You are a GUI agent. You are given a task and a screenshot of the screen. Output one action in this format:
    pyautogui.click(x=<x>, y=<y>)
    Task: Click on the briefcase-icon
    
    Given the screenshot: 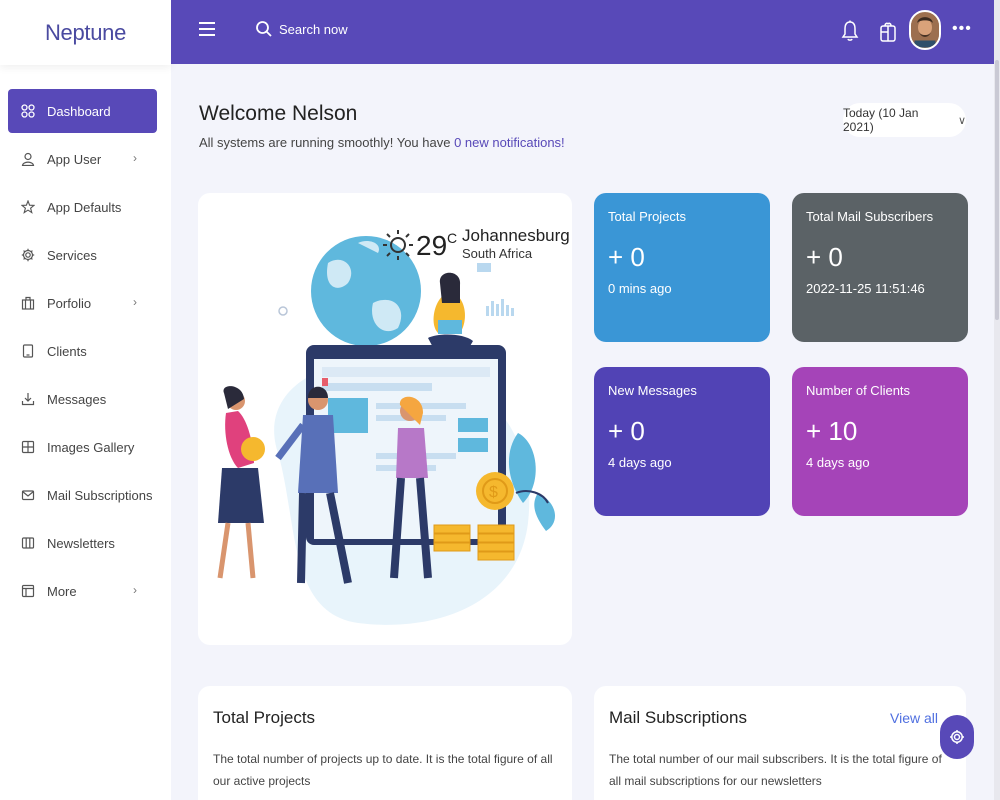 What is the action you would take?
    pyautogui.click(x=28, y=303)
    